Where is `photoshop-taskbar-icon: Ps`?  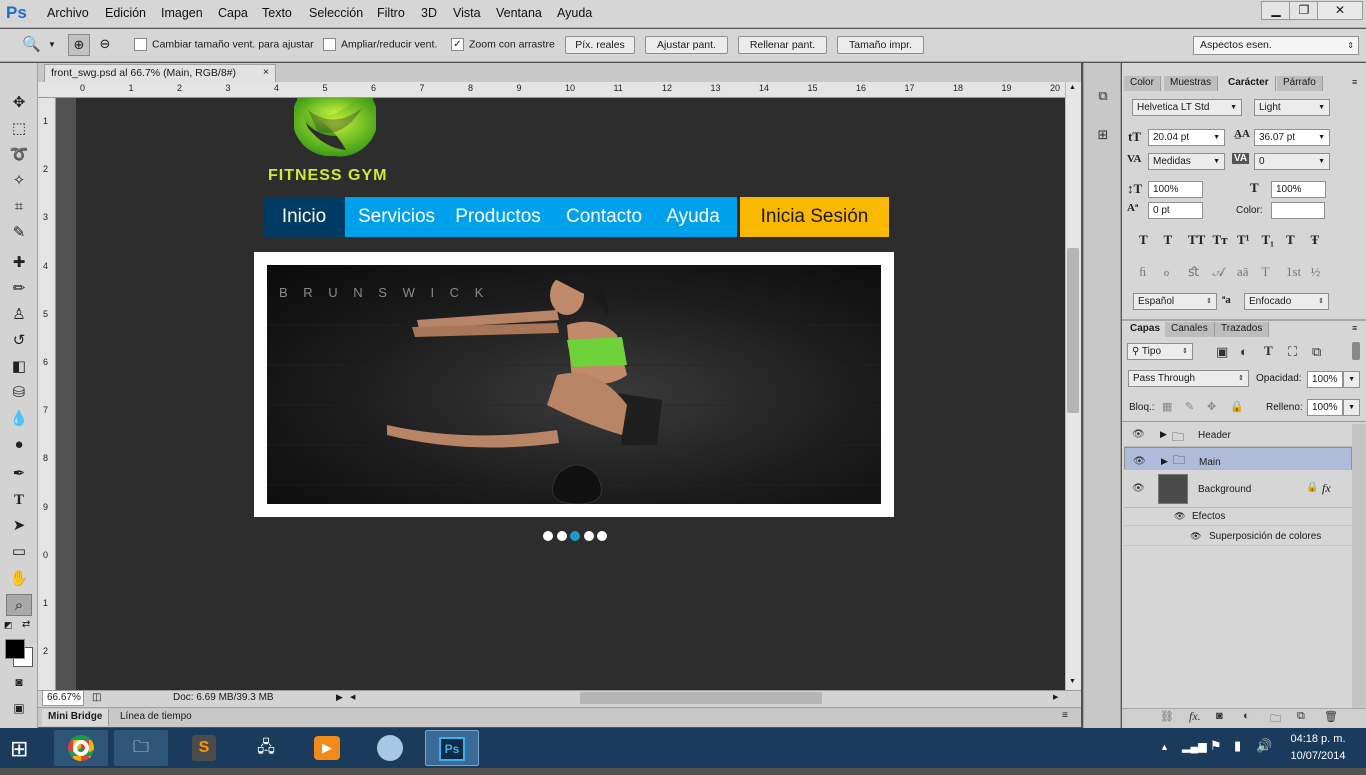
photoshop-taskbar-icon: Ps is located at coordinates (452, 748).